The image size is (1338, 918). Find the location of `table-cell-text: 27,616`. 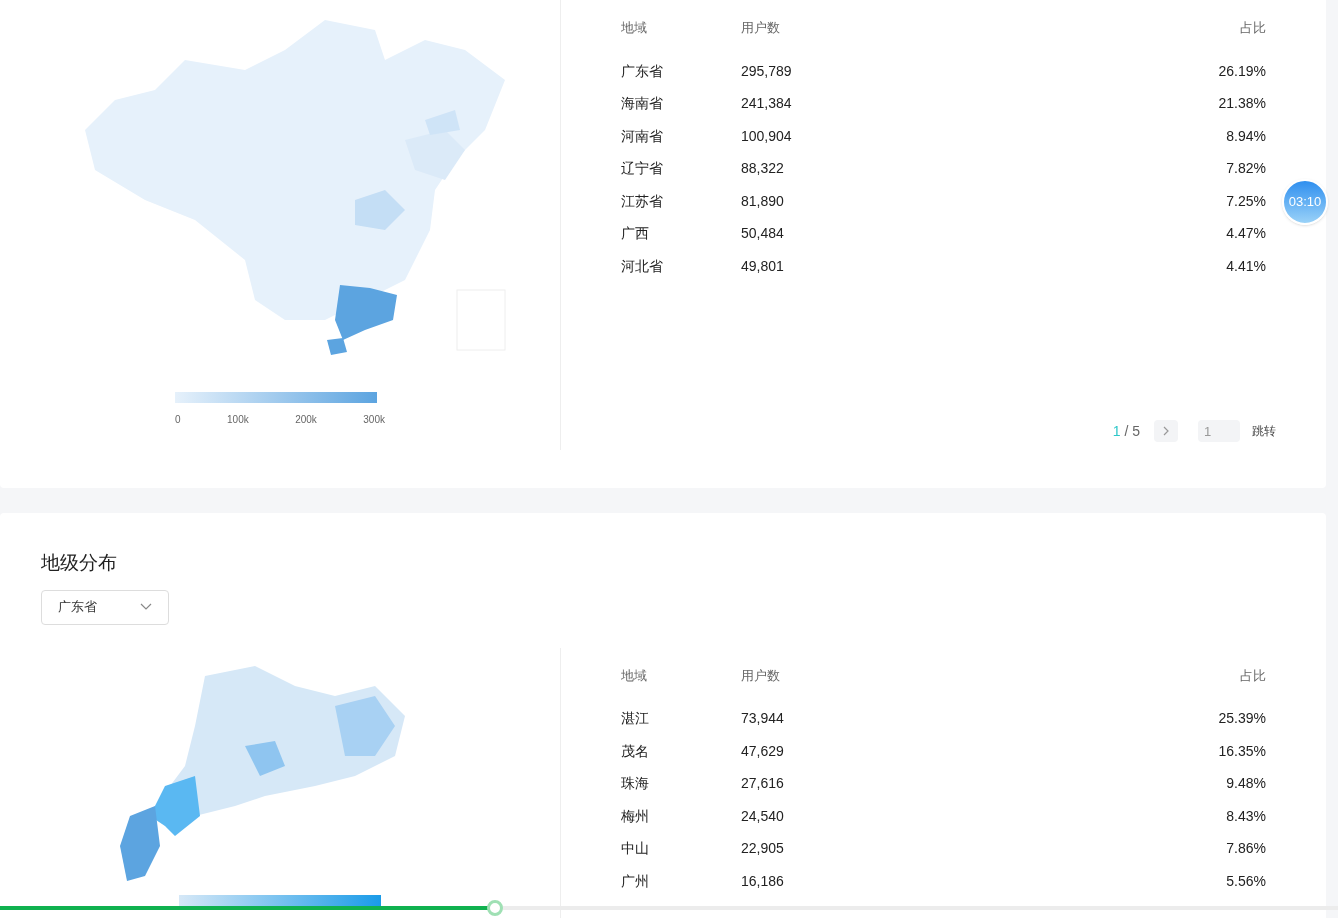

table-cell-text: 27,616 is located at coordinates (762, 783).